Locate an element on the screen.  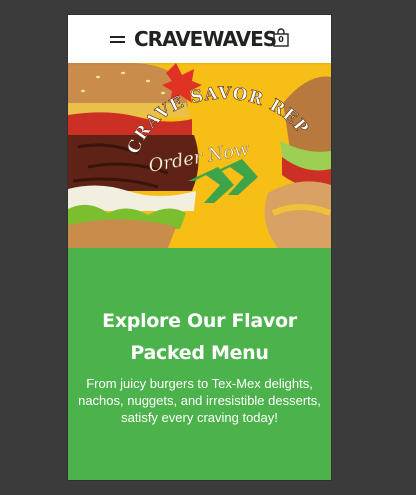
site-header: CRAVEWAVES 0 is located at coordinates (199, 39).